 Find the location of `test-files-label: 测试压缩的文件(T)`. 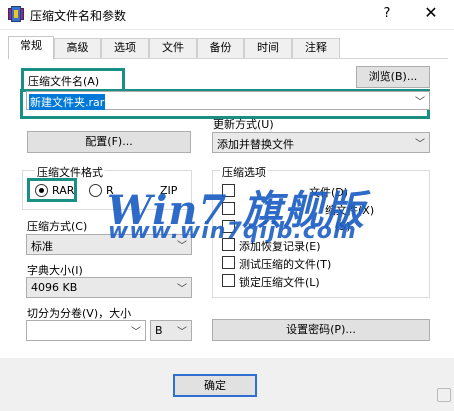

test-files-label: 测试压缩的文件(T) is located at coordinates (285, 264).